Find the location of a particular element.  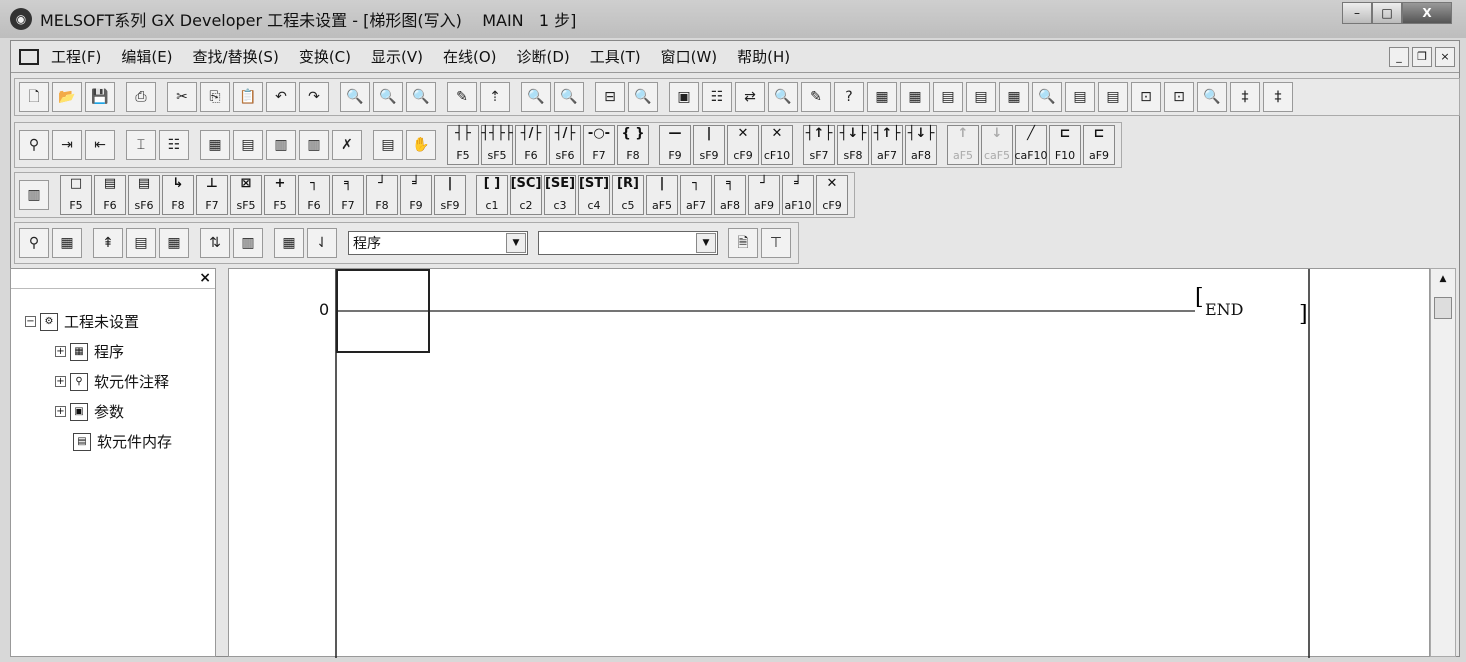

toolbar-button-icon: ✋ is located at coordinates (421, 145).